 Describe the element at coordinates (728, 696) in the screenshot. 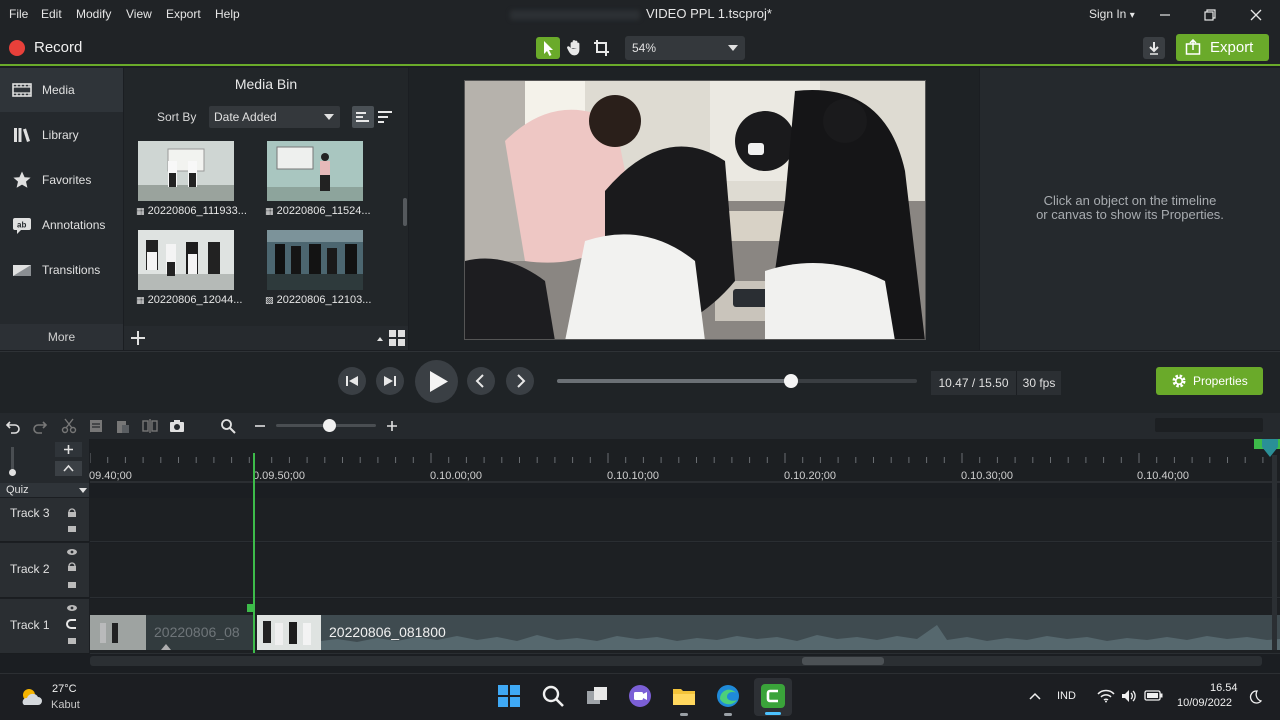

I see `edge-browser-icon` at that location.